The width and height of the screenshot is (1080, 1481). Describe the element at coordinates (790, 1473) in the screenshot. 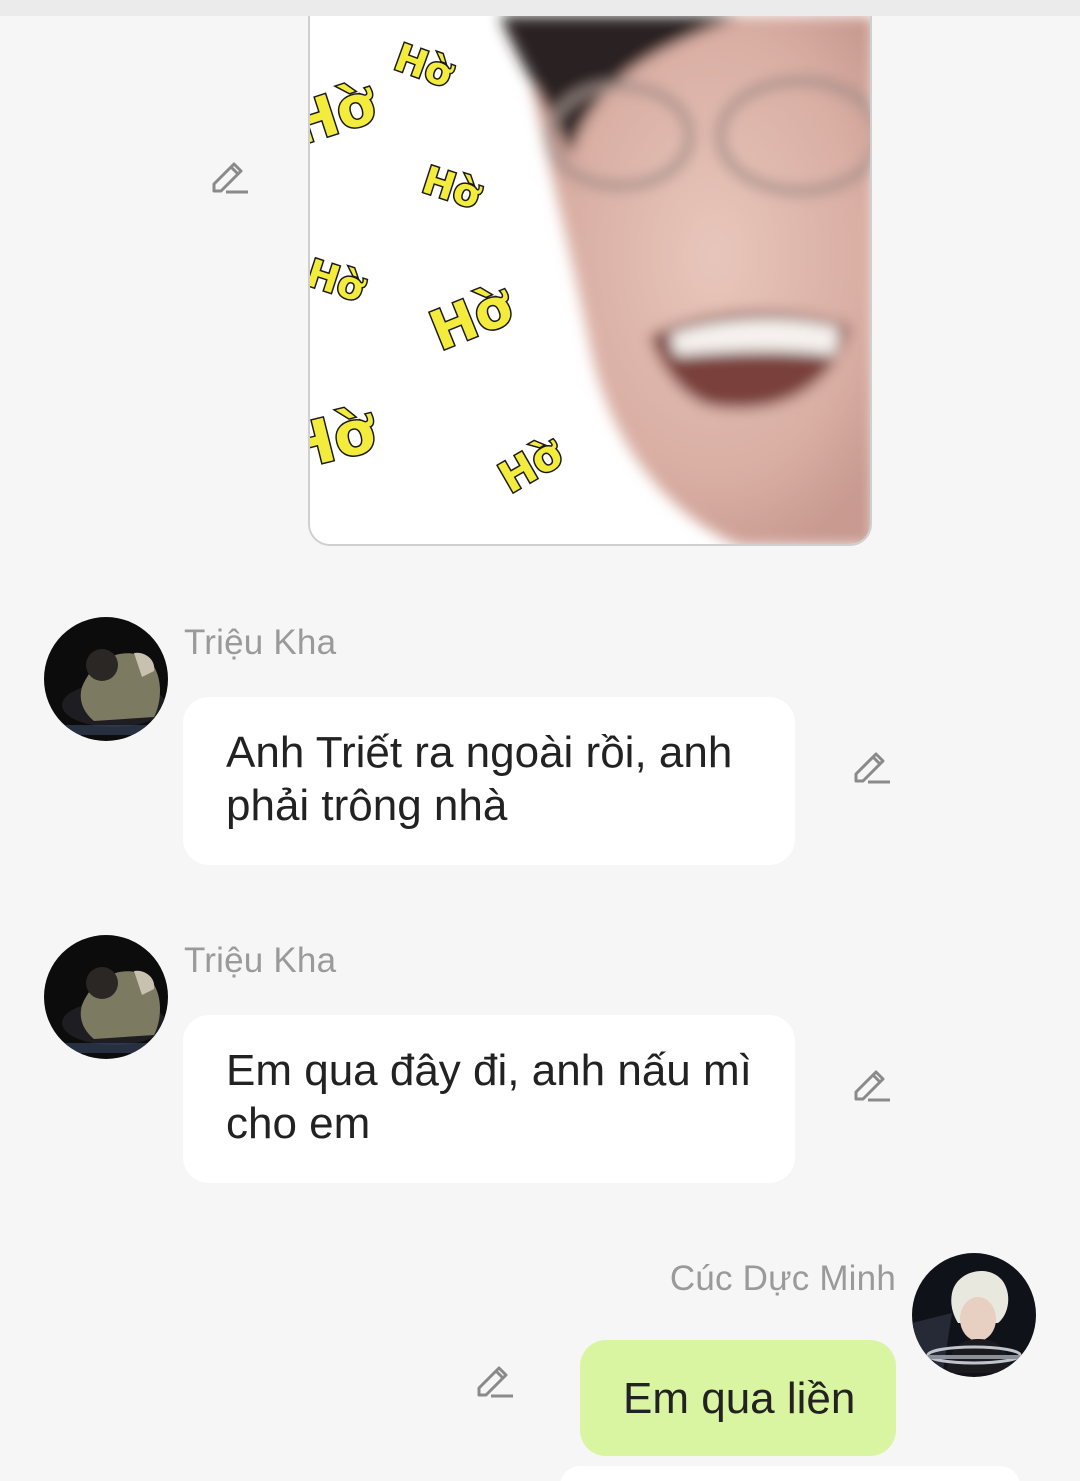

I see `next-message-bubble-partial` at that location.